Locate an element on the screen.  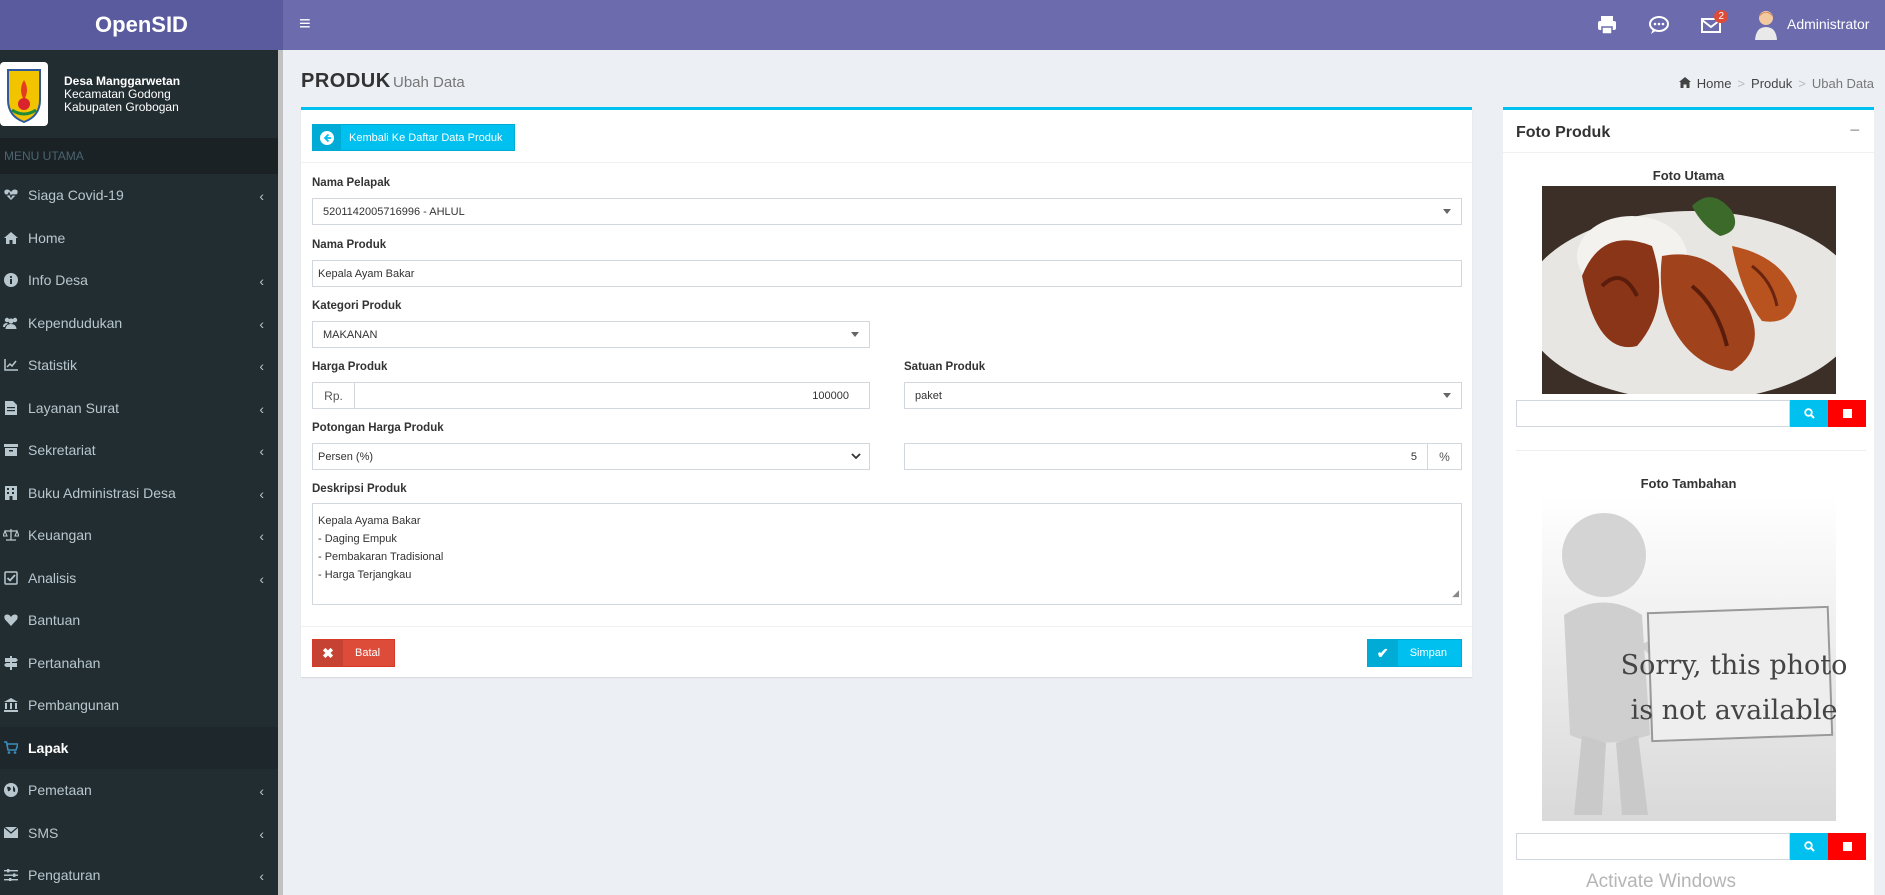
heart-icon is located at coordinates (11, 620).